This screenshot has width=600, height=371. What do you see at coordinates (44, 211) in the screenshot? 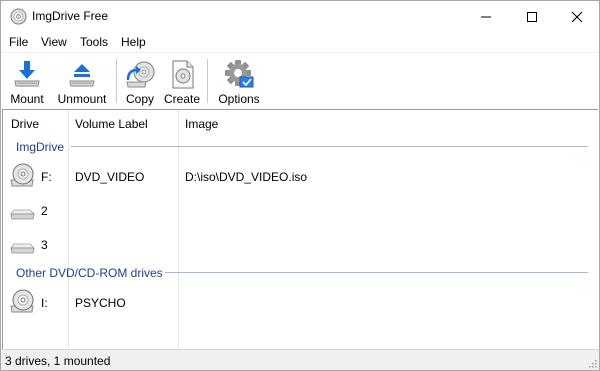
I see `drive-letter: 2` at bounding box center [44, 211].